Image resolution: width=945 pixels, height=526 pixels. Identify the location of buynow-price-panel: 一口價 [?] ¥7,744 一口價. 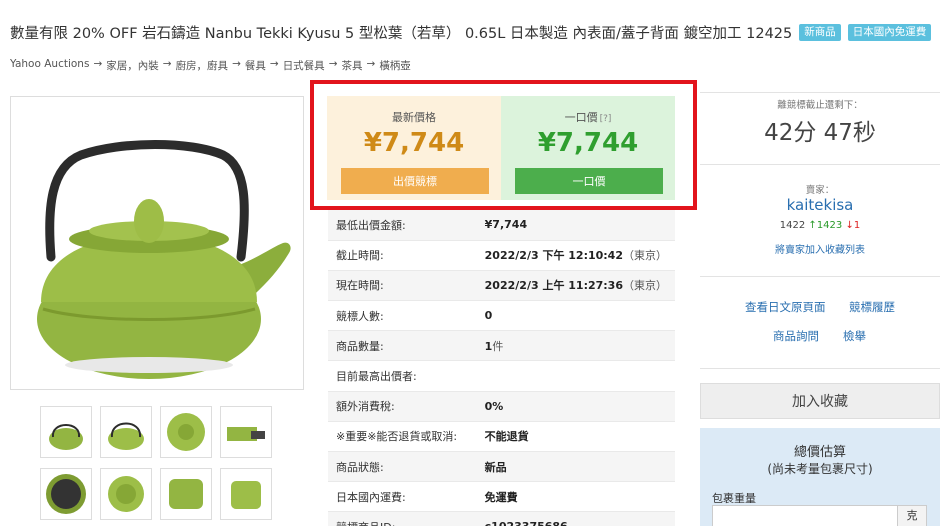
(588, 148).